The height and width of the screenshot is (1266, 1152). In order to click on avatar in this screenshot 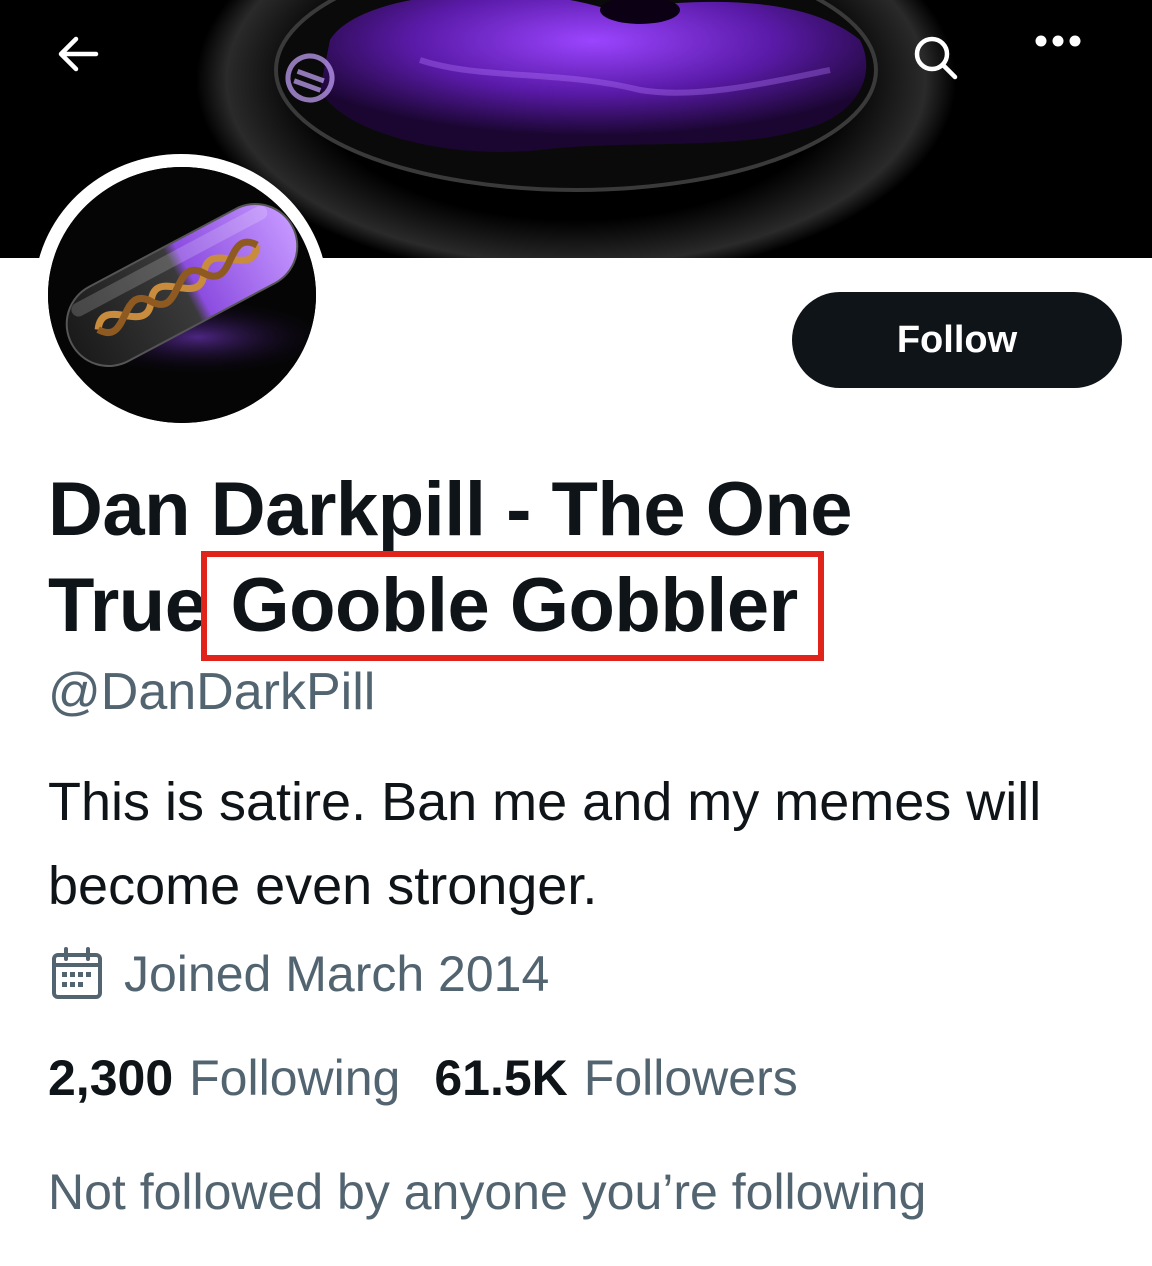, I will do `click(182, 295)`.